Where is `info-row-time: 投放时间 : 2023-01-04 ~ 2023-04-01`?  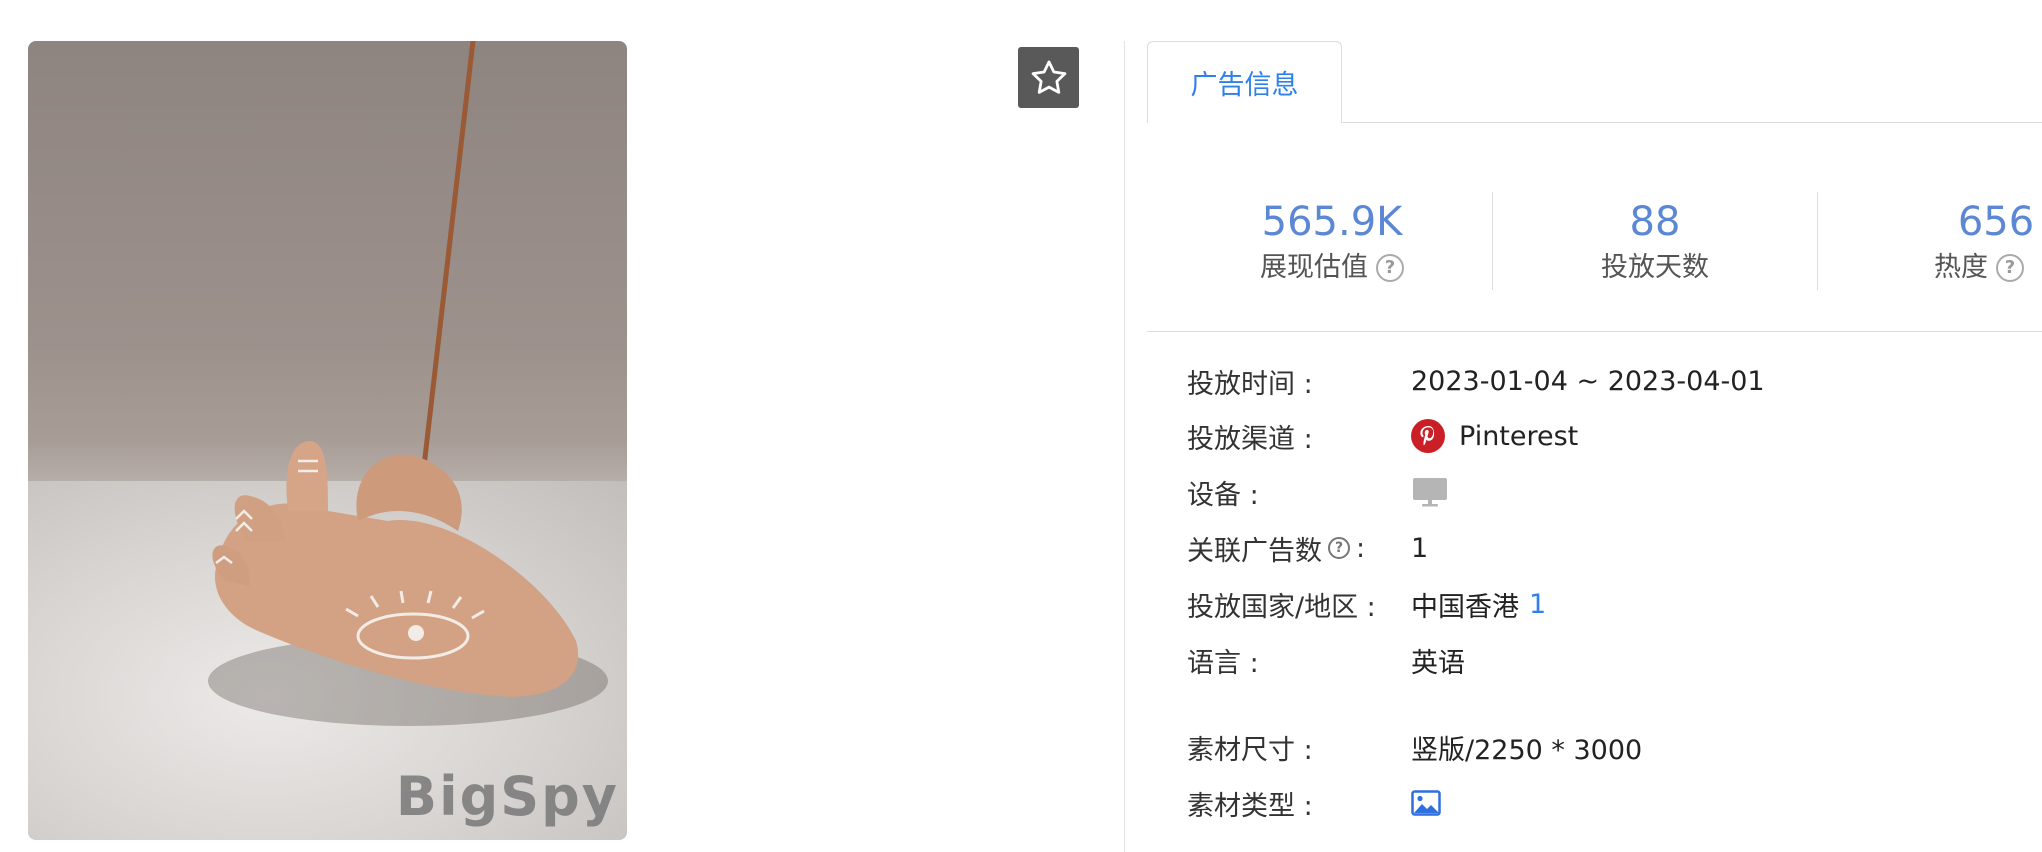
info-row-time: 投放时间 : 2023-01-04 ~ 2023-04-01 is located at coordinates (1476, 381).